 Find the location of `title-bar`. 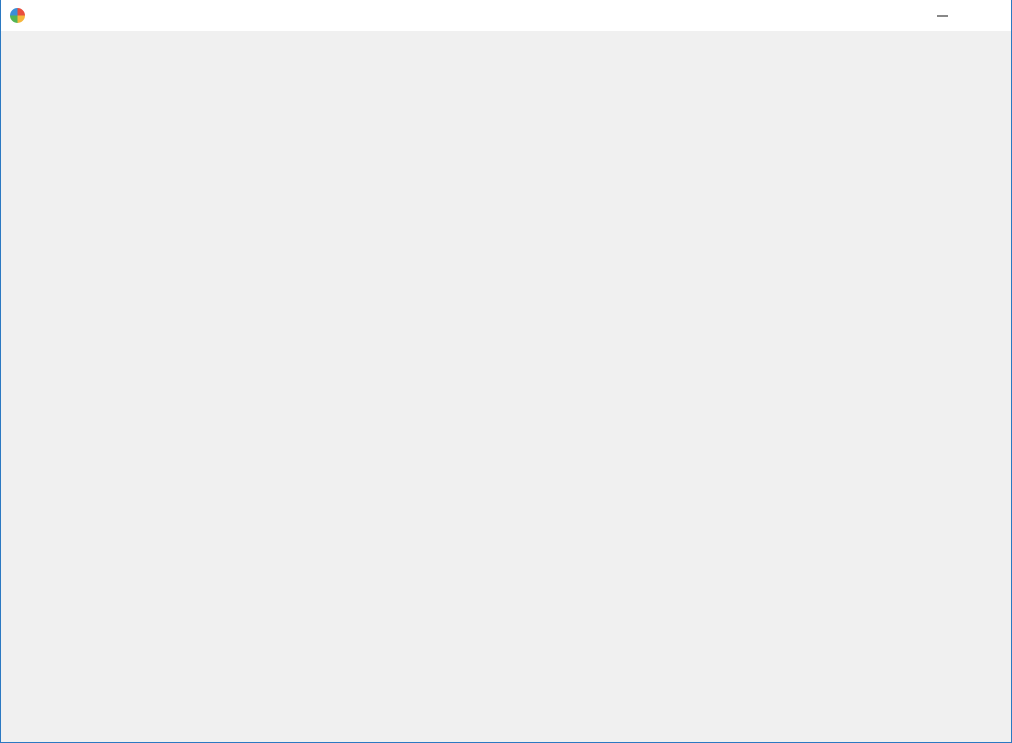

title-bar is located at coordinates (506, 15).